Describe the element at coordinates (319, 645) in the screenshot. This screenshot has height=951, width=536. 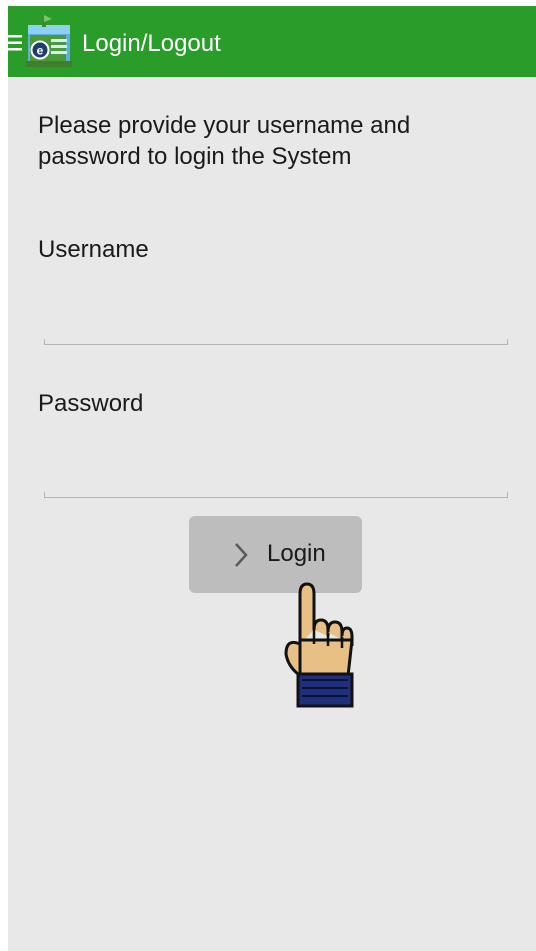
I see `pointing-hand-icon` at that location.